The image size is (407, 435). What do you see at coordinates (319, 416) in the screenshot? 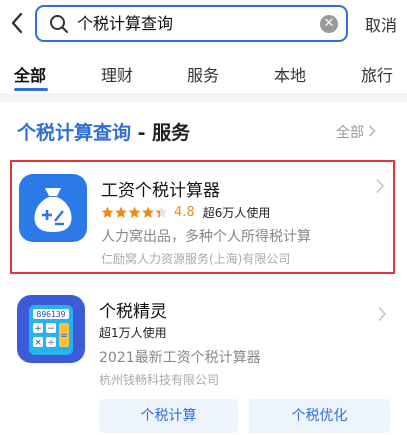
I see `service-button-tax-optimization: 个税优化` at bounding box center [319, 416].